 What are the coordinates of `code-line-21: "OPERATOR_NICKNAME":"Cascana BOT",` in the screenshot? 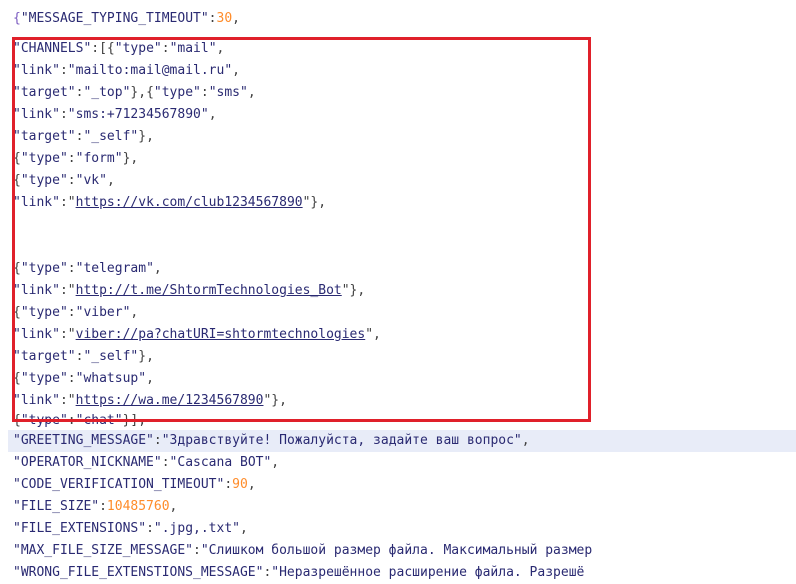 It's located at (146, 463).